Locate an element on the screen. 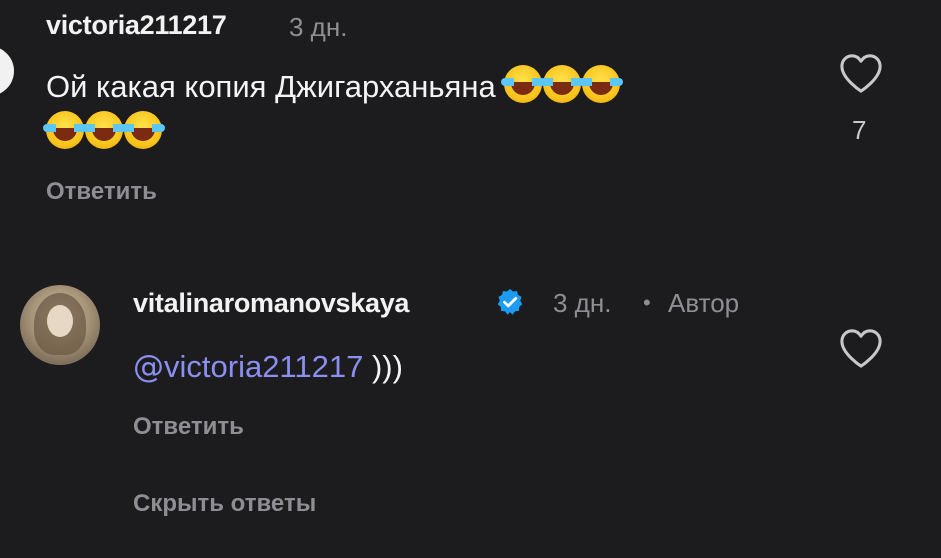  hide-replies-button: Скрыть ответы is located at coordinates (224, 504).